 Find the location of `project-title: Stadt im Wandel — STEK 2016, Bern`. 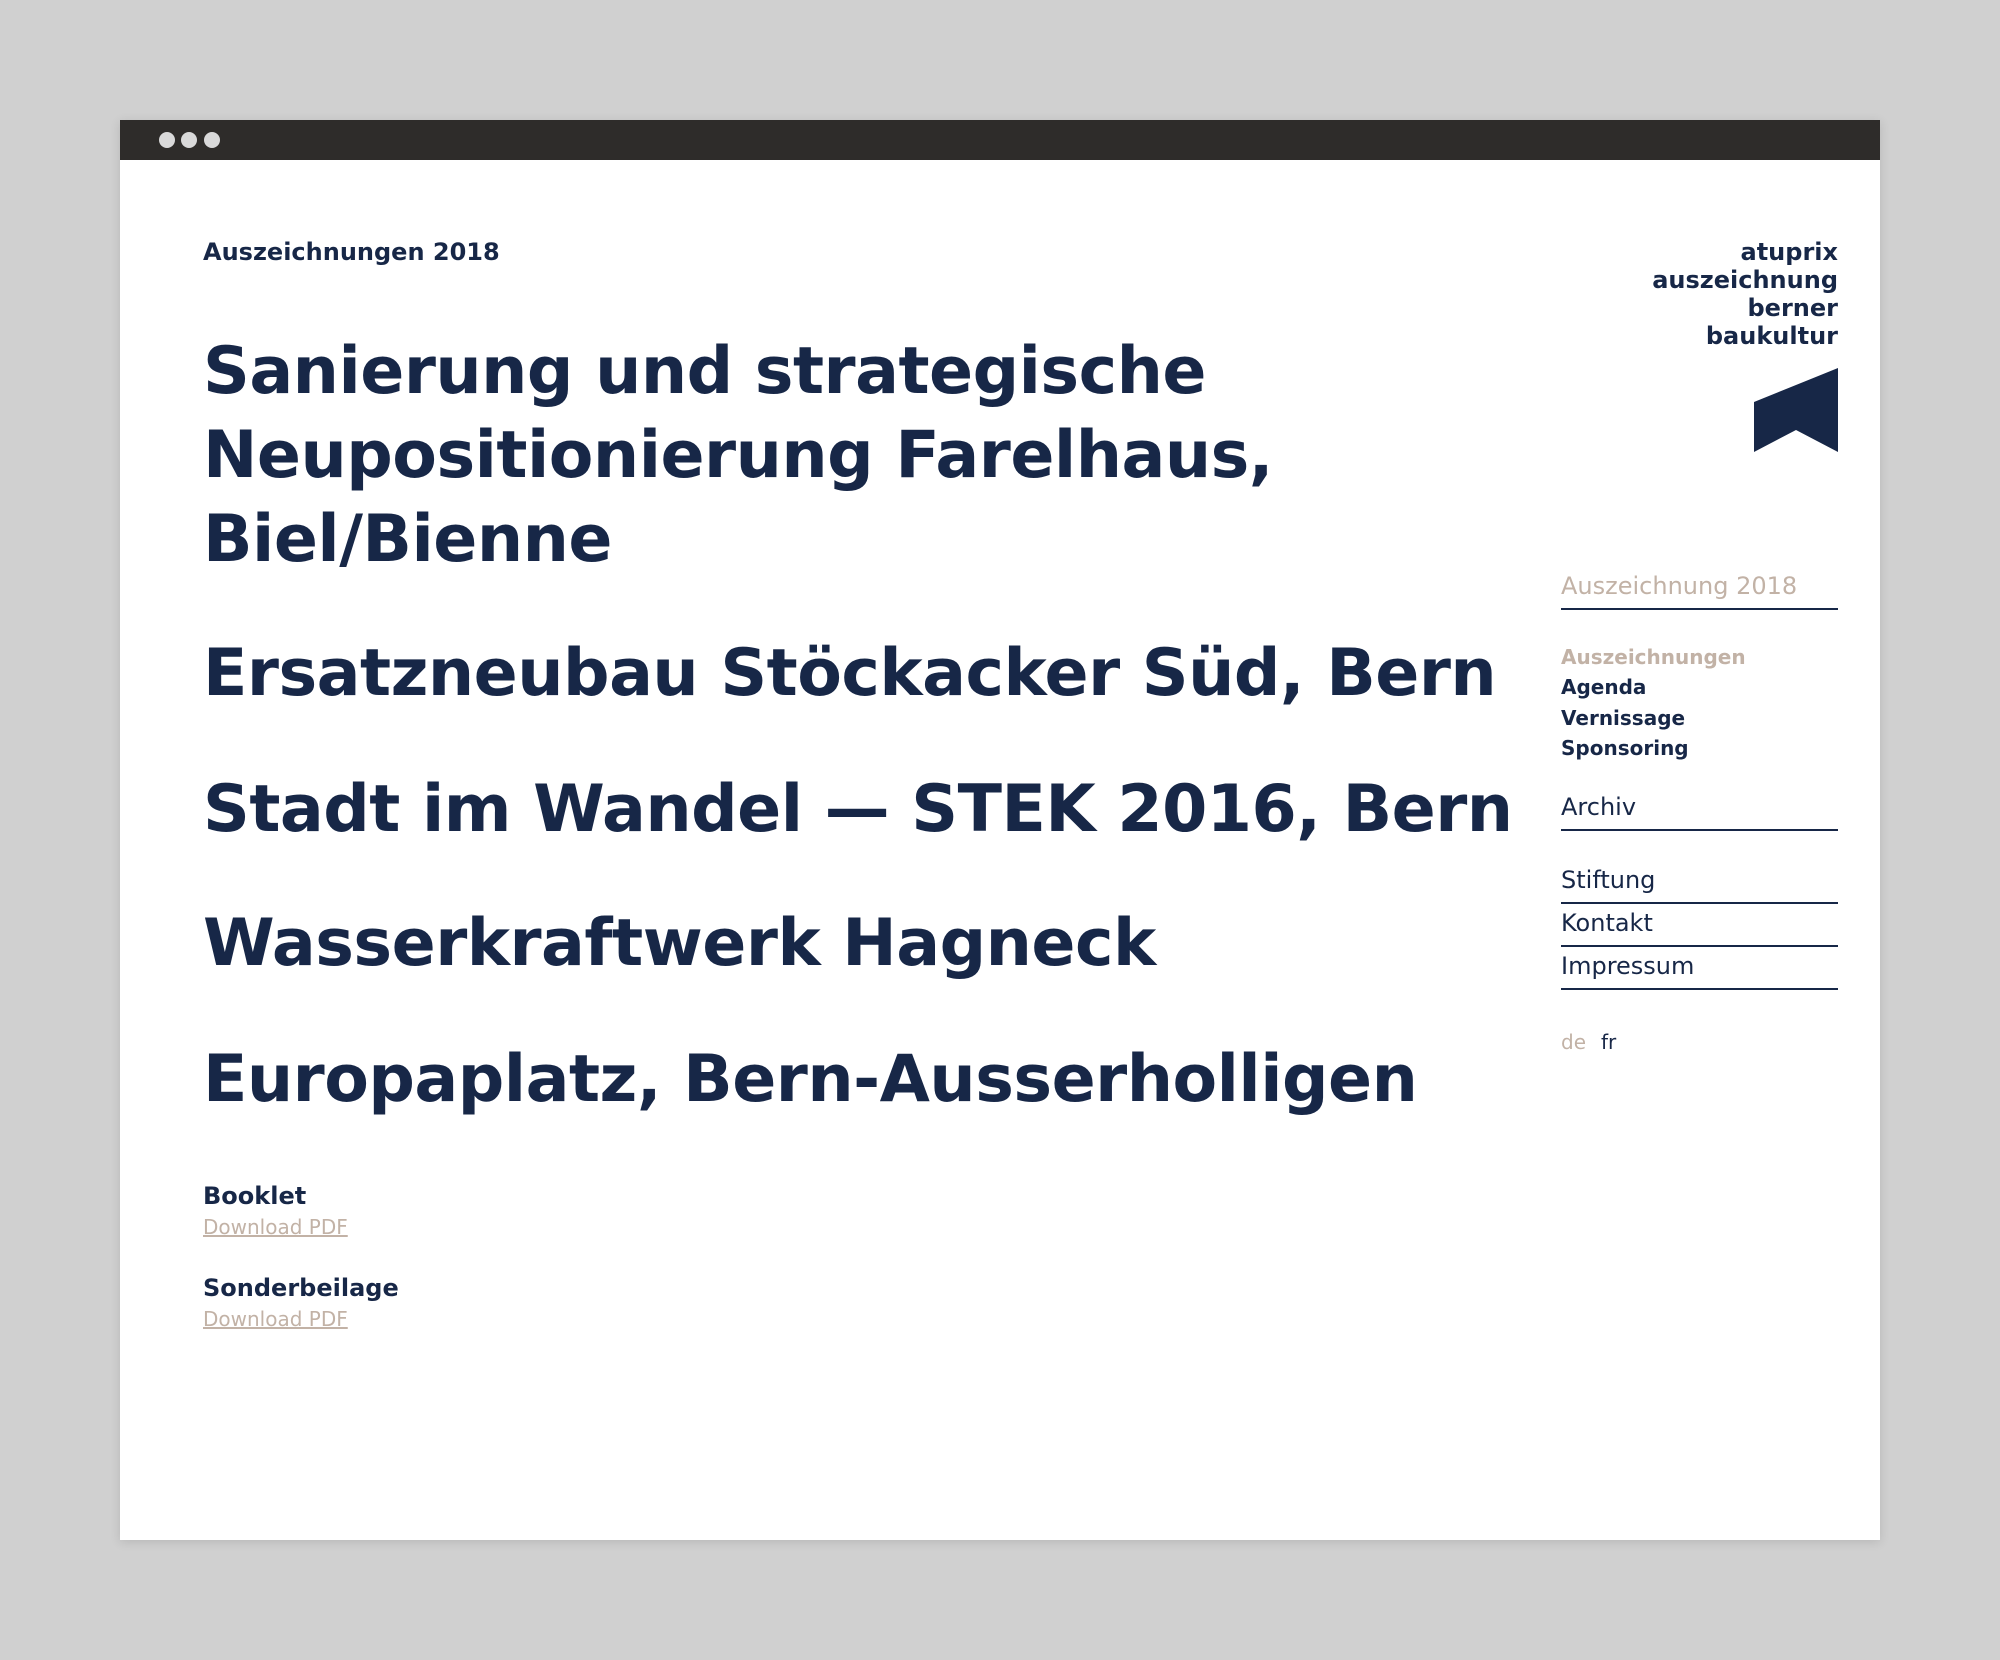

project-title: Stadt im Wandel — STEK 2016, Bern is located at coordinates (858, 810).